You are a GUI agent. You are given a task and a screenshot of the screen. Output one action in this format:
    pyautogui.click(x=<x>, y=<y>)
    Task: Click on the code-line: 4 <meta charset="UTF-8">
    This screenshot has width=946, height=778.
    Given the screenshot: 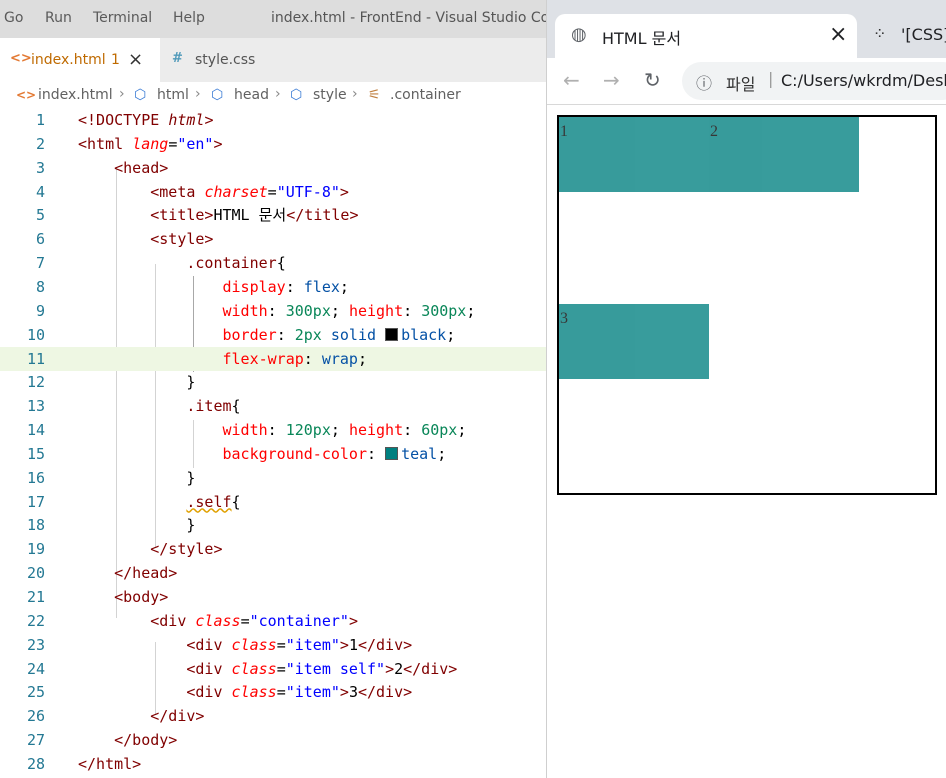 What is the action you would take?
    pyautogui.click(x=273, y=192)
    